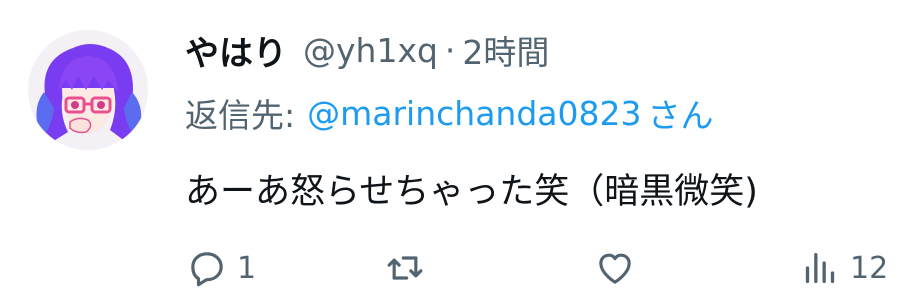  What do you see at coordinates (405, 268) in the screenshot?
I see `retweet-icon` at bounding box center [405, 268].